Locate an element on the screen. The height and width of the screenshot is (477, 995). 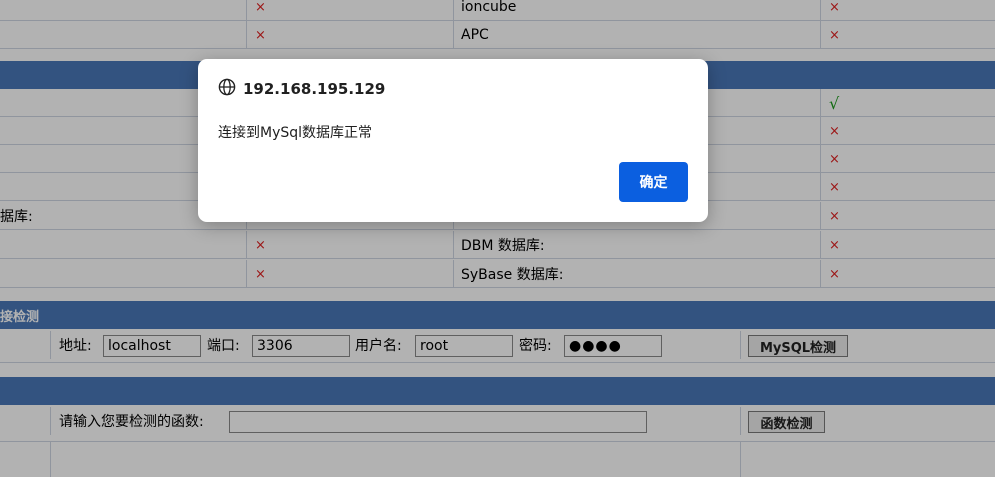
dialog-title: 192.168.195.129 is located at coordinates (301, 89).